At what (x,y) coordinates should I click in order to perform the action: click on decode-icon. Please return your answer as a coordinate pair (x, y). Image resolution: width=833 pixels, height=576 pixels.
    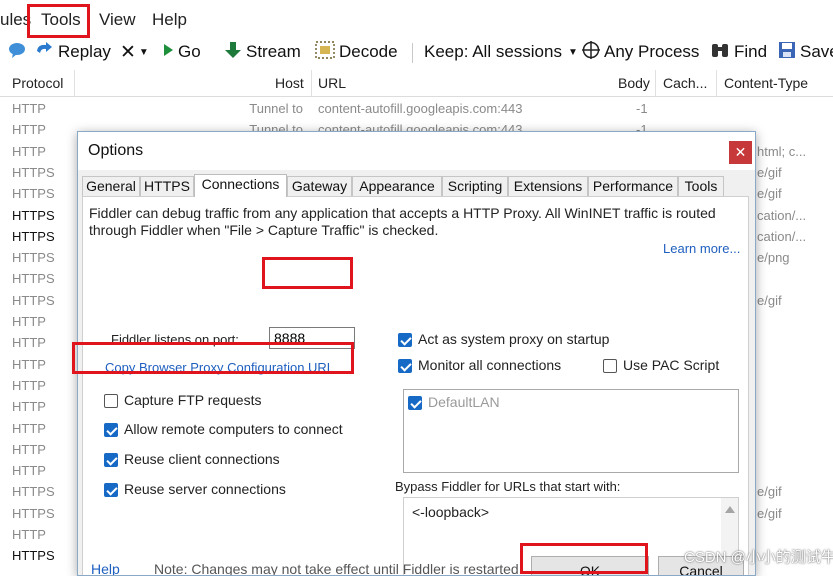
    Looking at the image, I should click on (325, 52).